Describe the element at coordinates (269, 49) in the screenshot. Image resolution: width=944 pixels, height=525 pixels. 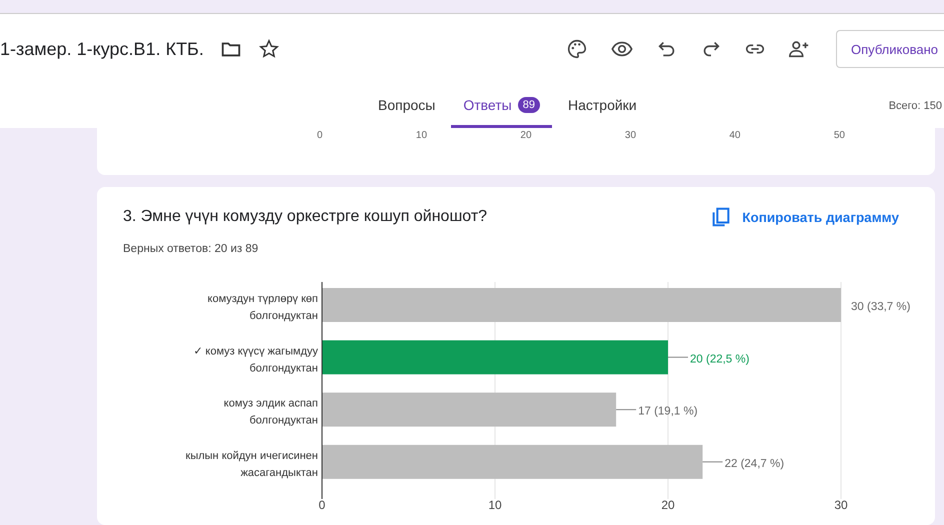
I see `star-icon` at that location.